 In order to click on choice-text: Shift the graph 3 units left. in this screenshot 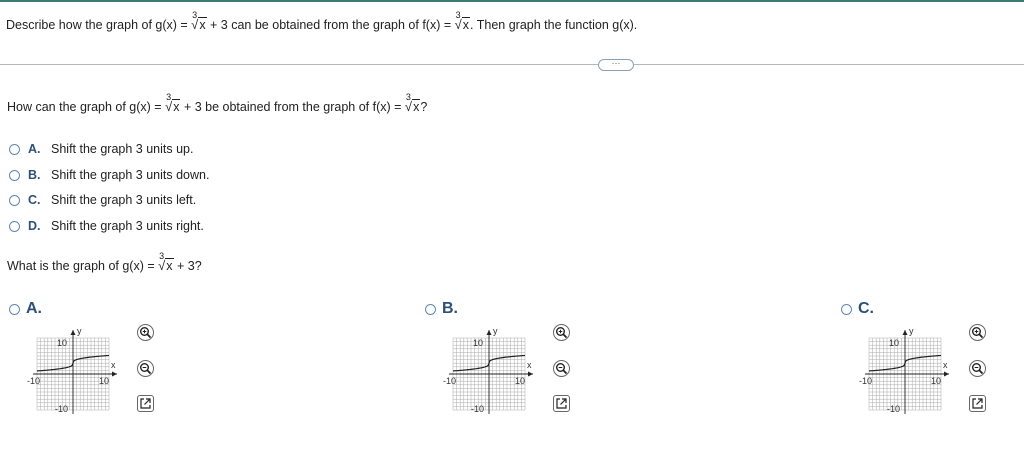, I will do `click(124, 200)`.